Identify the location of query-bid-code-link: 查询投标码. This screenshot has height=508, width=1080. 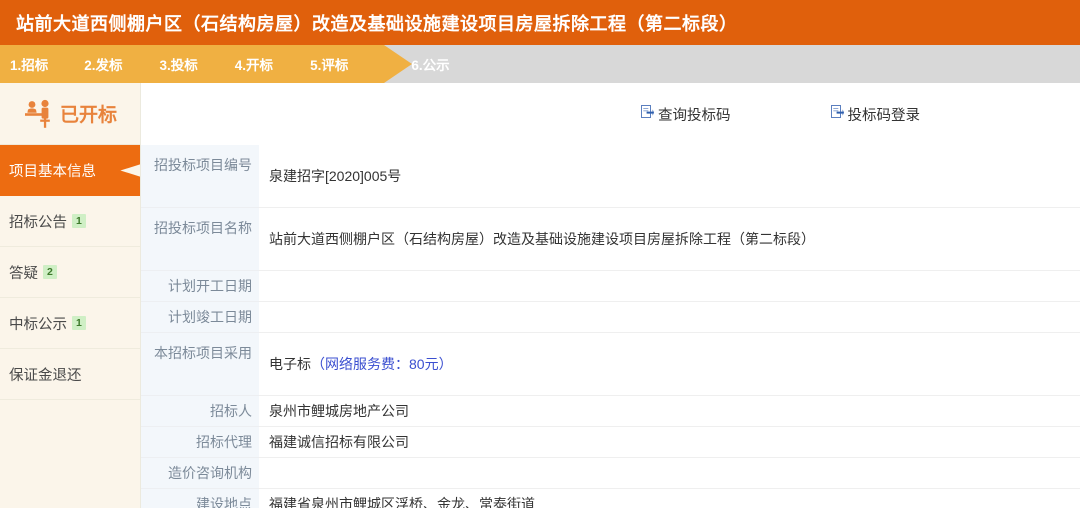
(686, 114).